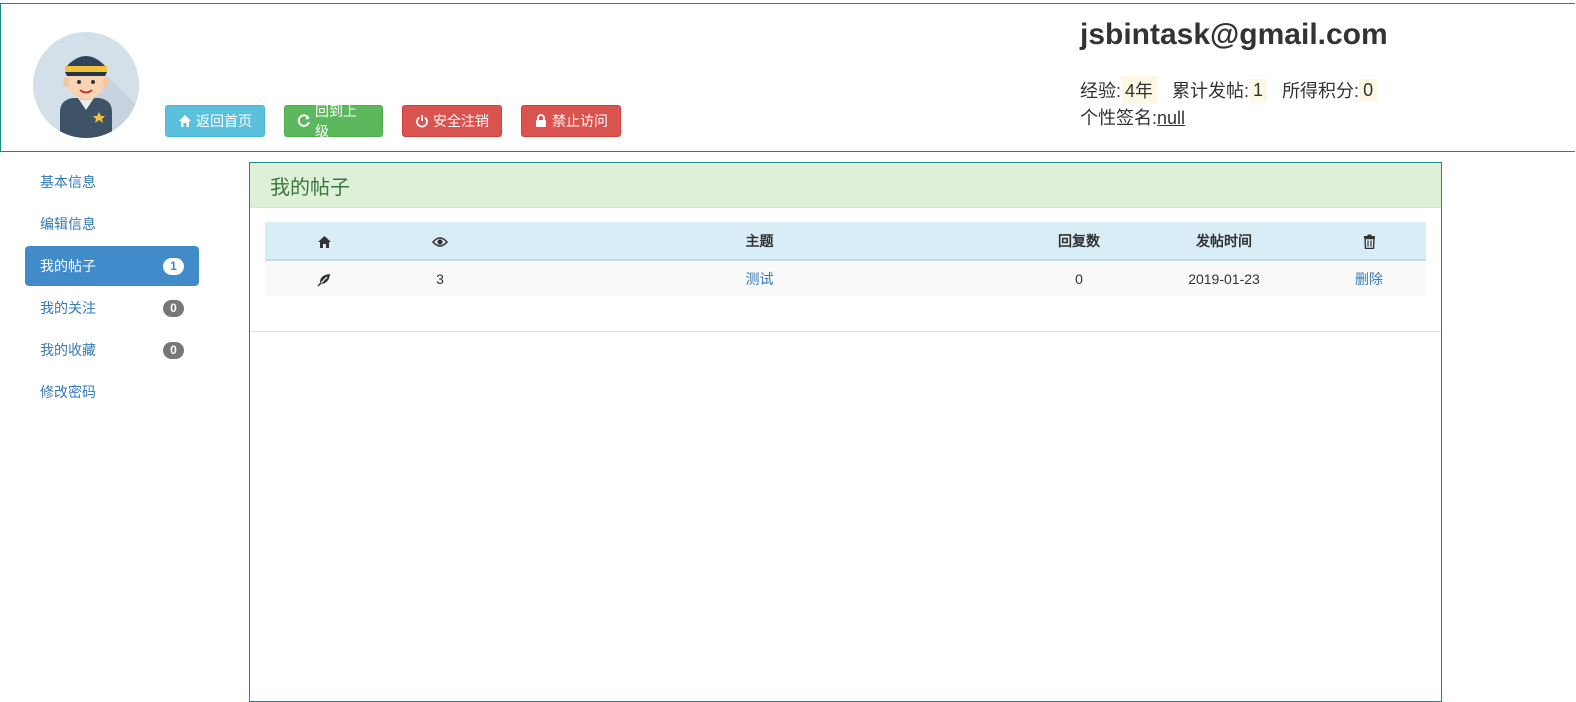 The height and width of the screenshot is (702, 1576). I want to click on experience-value: 4年, so click(1139, 90).